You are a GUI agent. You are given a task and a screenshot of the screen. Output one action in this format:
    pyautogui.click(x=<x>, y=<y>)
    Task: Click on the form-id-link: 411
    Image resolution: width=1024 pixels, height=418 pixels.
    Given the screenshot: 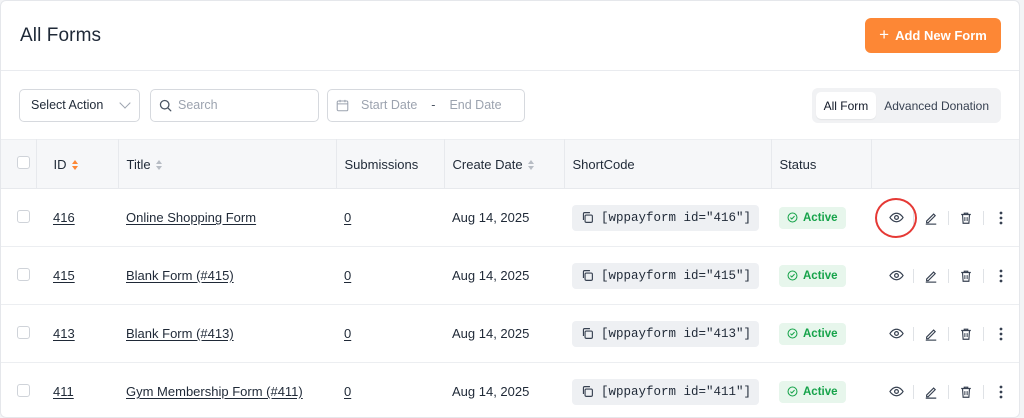 What is the action you would take?
    pyautogui.click(x=63, y=391)
    